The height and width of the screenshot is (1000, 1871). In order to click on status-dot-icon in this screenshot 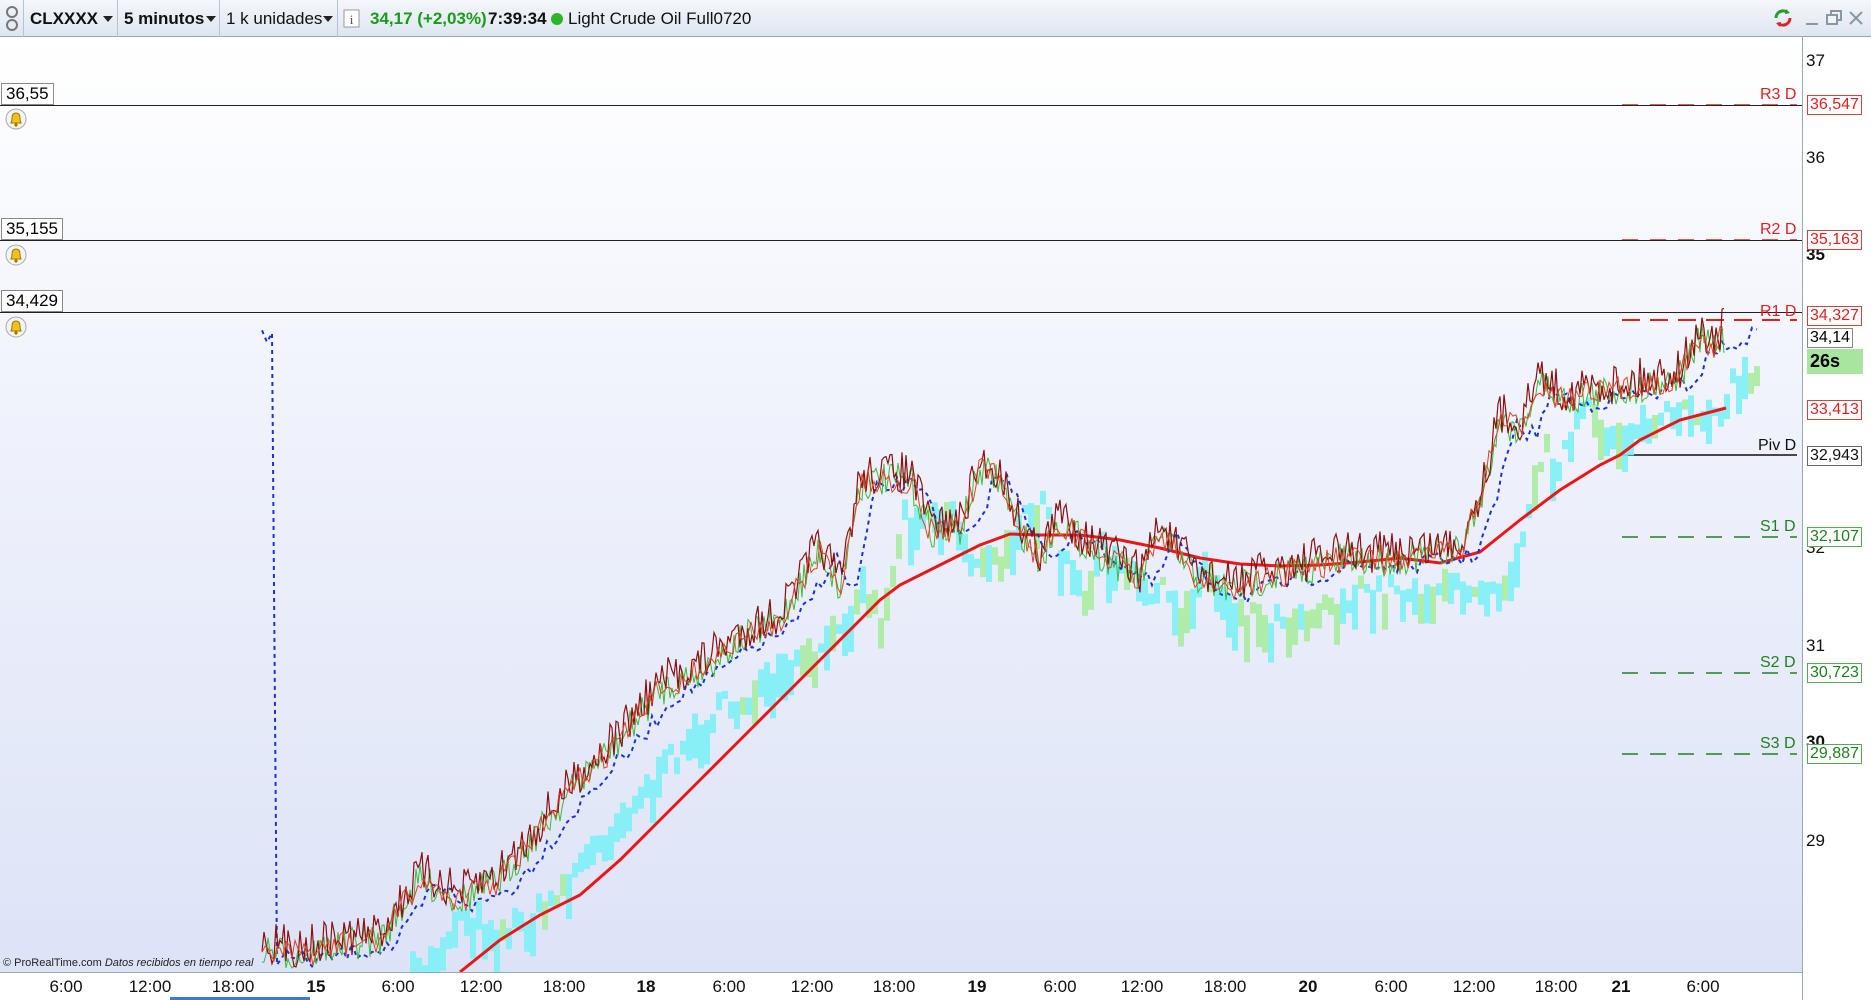, I will do `click(558, 18)`.